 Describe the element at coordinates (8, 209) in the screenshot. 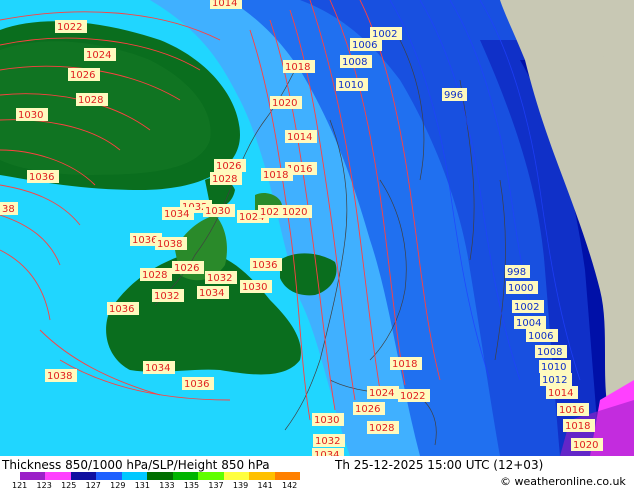

I see `isobar-label-text: 38` at that location.